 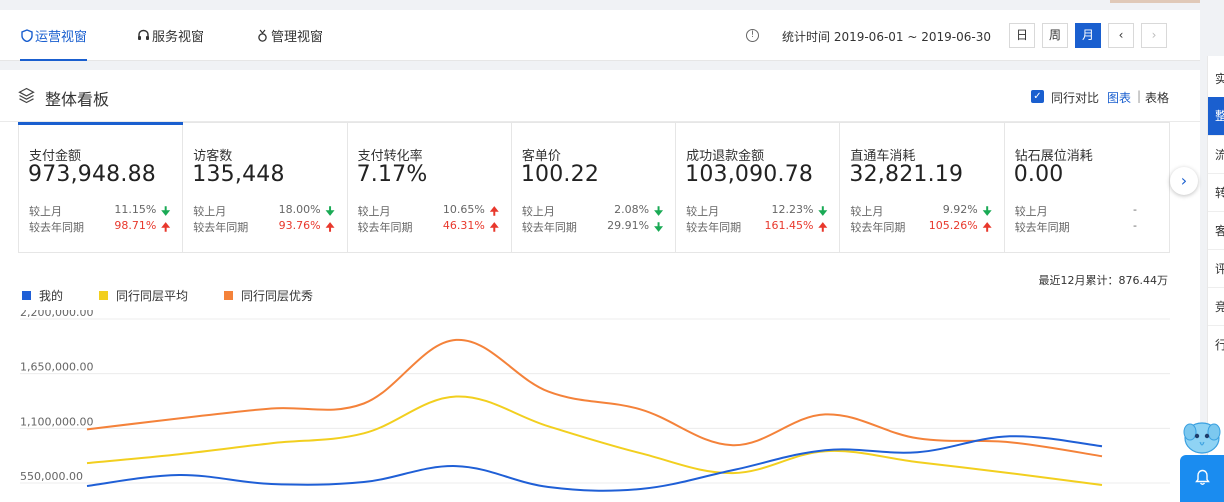 I want to click on y-tick-label: 2,200,000.00, so click(x=56, y=314).